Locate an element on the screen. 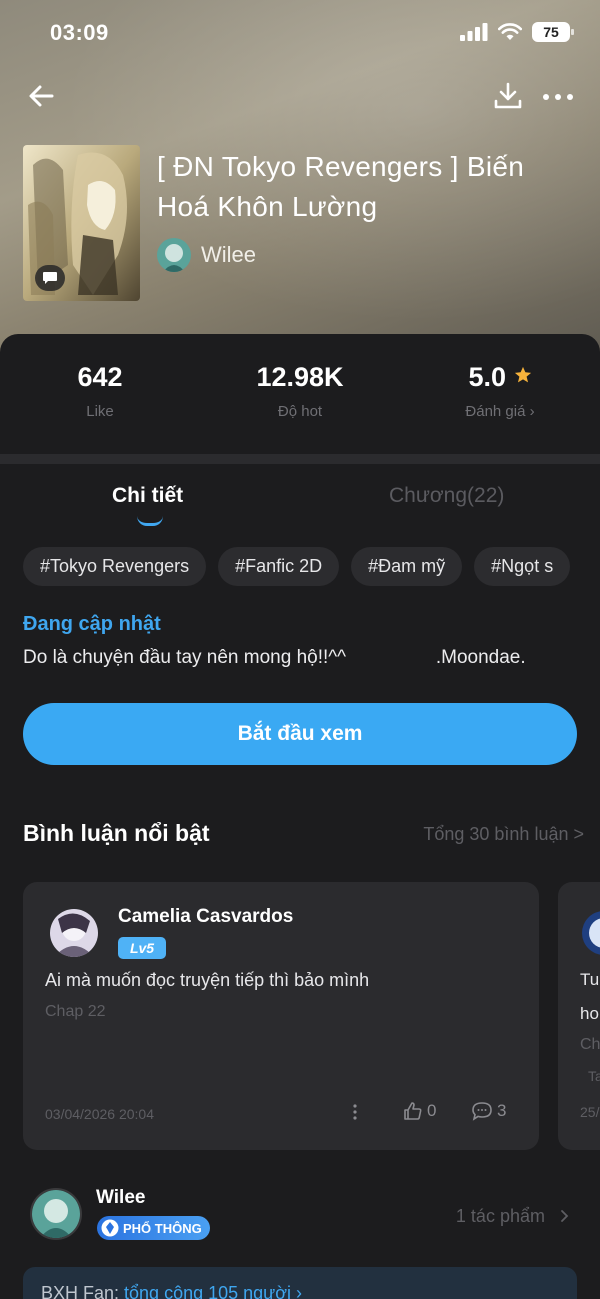  comment-bubble-icon is located at coordinates (50, 278).